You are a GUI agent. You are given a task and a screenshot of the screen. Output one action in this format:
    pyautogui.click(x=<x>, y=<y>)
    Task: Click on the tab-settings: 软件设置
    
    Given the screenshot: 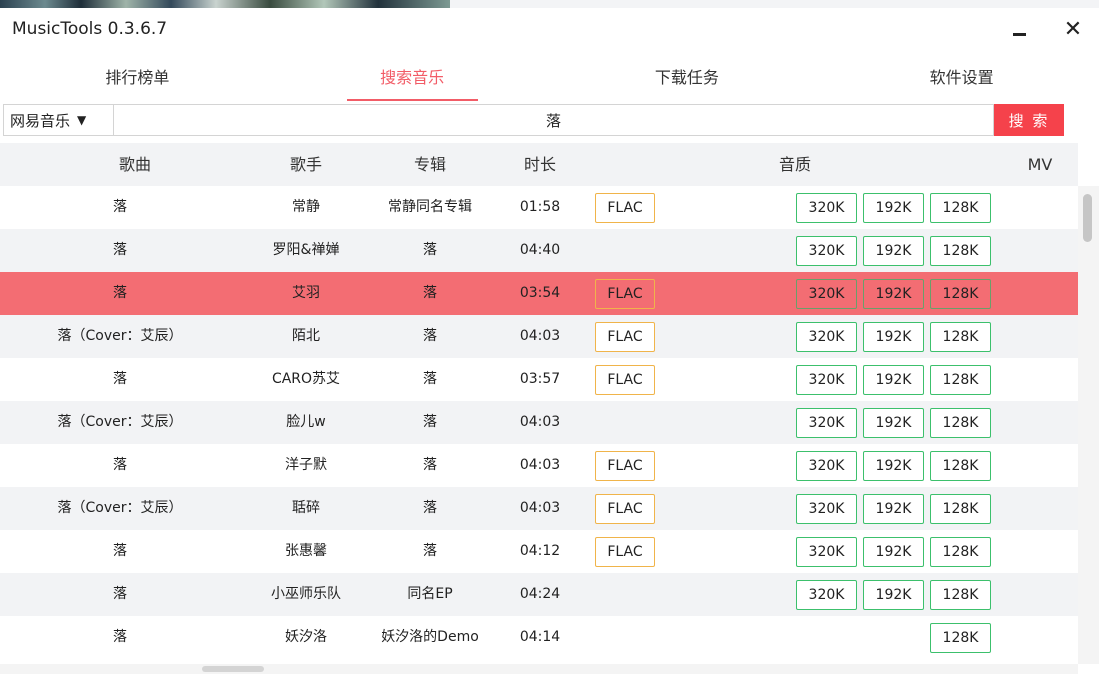 What is the action you would take?
    pyautogui.click(x=961, y=76)
    